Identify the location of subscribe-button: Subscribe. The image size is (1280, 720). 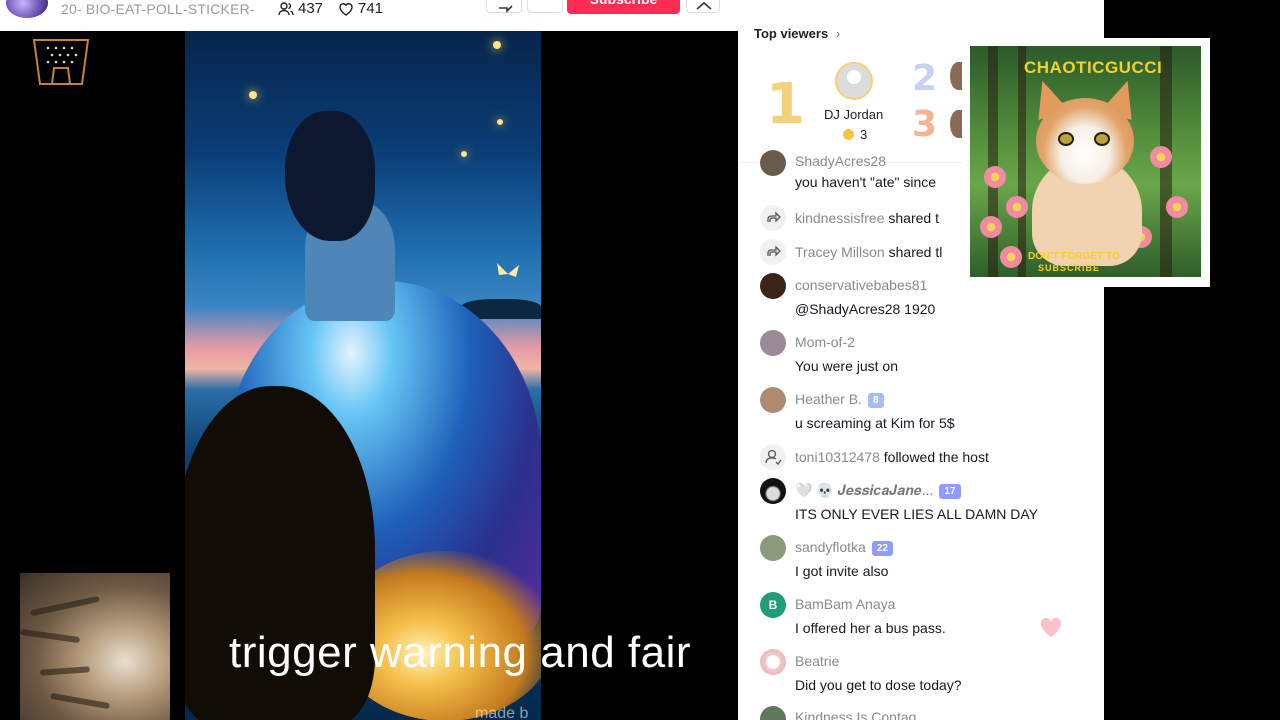
(623, 7).